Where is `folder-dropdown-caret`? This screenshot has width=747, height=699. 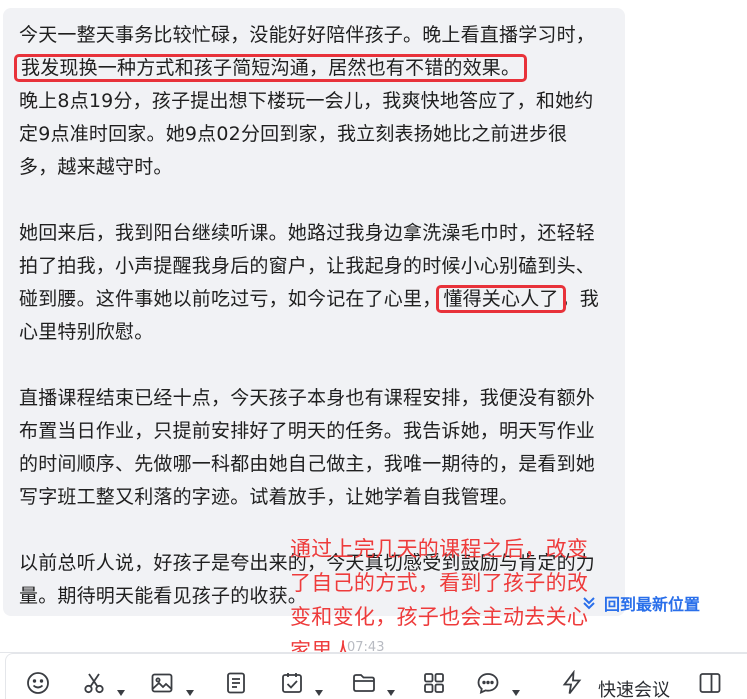 folder-dropdown-caret is located at coordinates (391, 688).